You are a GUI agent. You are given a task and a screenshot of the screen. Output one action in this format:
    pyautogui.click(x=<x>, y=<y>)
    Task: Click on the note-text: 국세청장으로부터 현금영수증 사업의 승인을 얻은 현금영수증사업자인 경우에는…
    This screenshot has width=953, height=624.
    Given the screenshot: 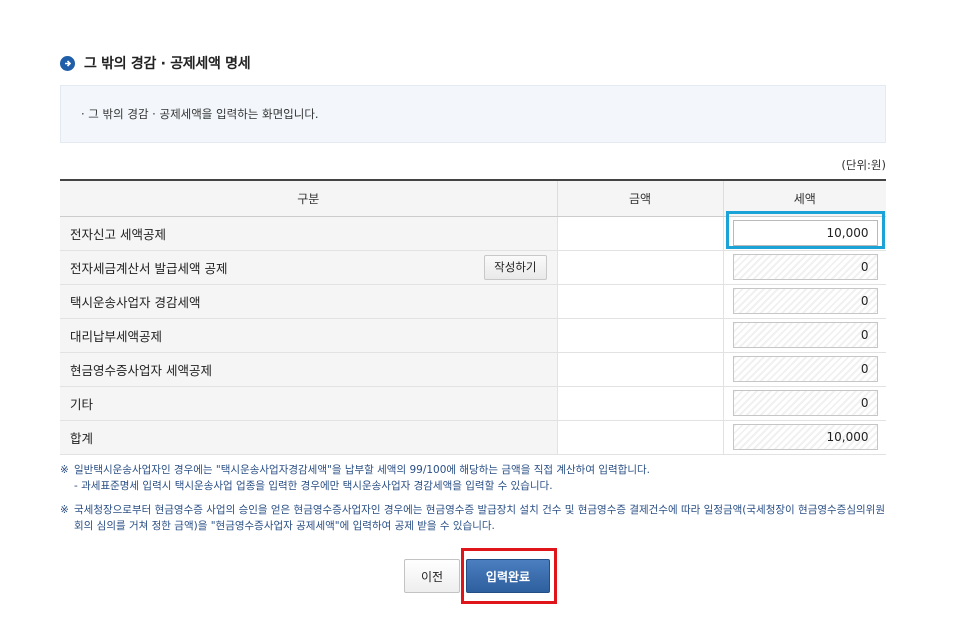 What is the action you would take?
    pyautogui.click(x=479, y=518)
    